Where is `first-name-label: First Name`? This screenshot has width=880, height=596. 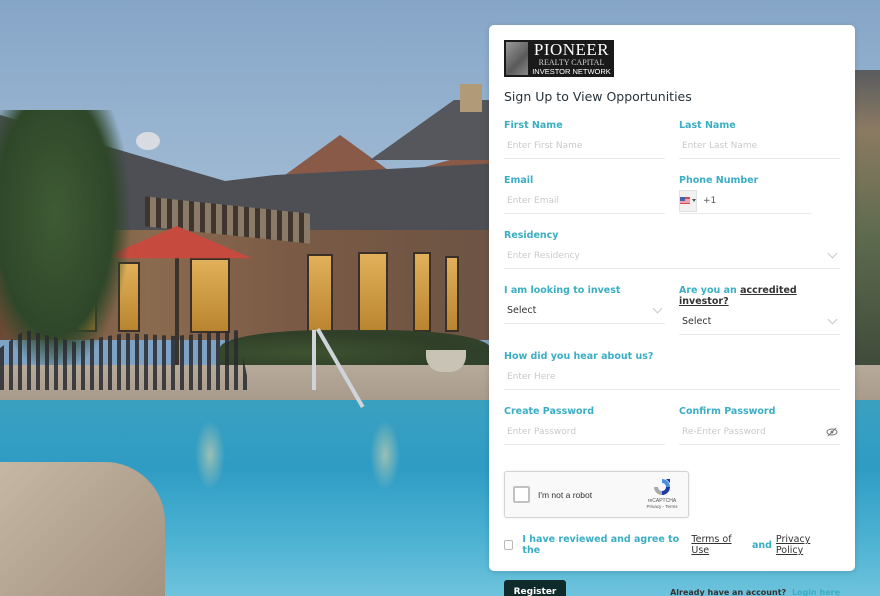 first-name-label: First Name is located at coordinates (533, 125).